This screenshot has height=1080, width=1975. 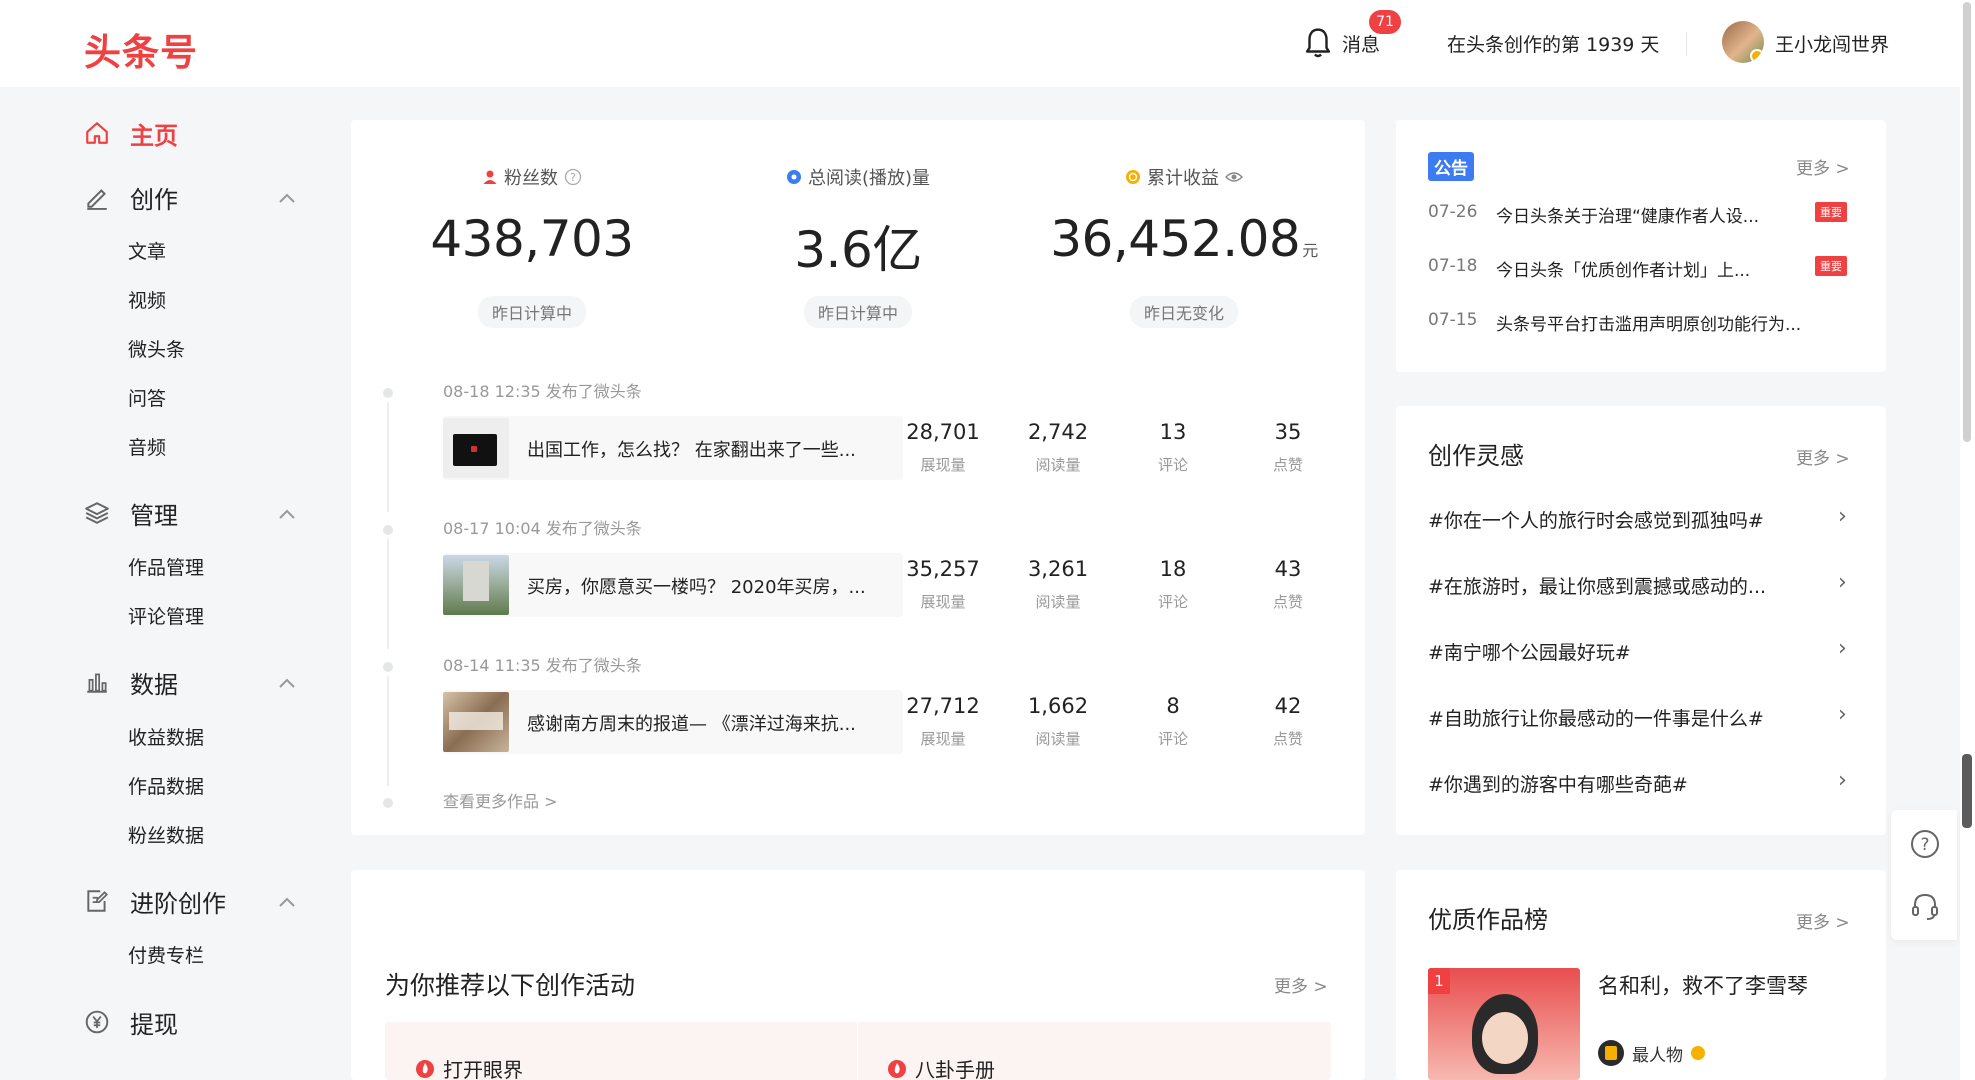 What do you see at coordinates (1288, 447) in the screenshot?
I see `post-likes: 35 点赞` at bounding box center [1288, 447].